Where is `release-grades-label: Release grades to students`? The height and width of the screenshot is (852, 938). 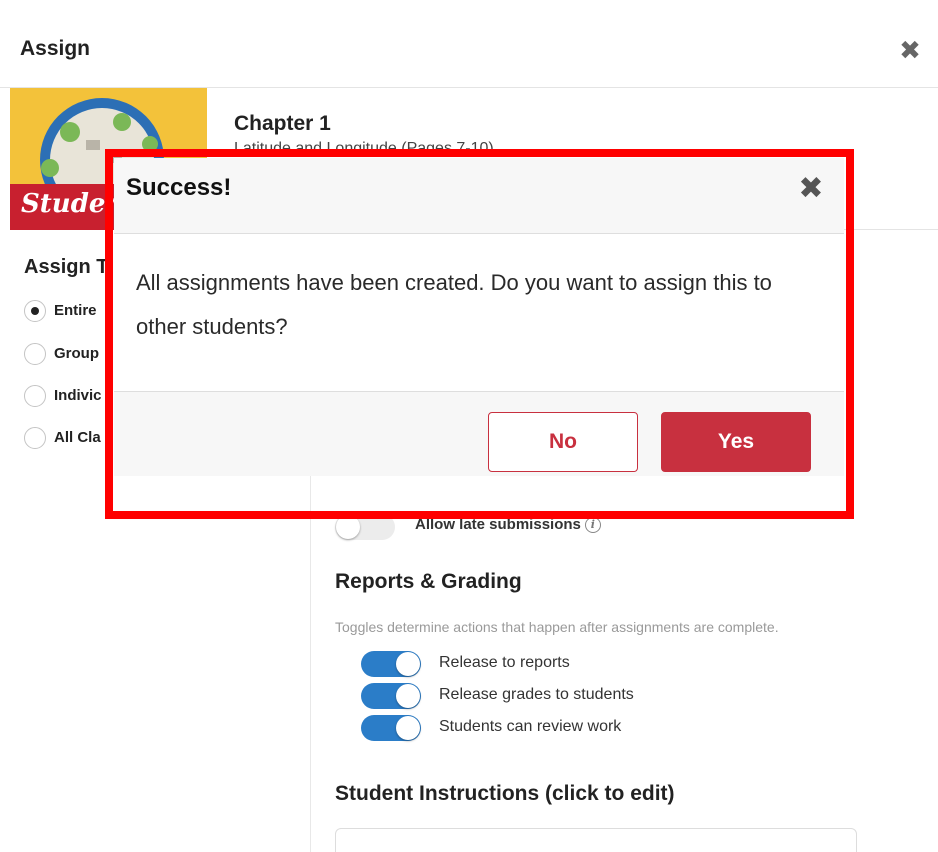
release-grades-label: Release grades to students is located at coordinates (536, 694).